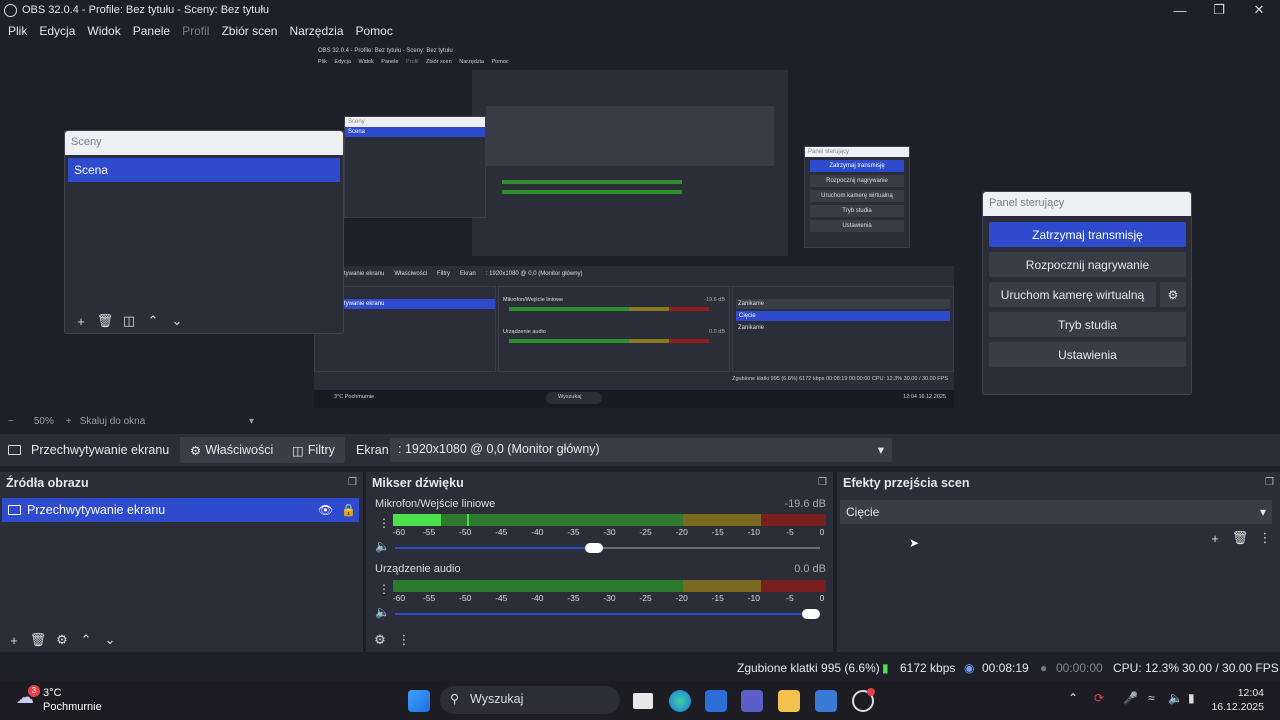  What do you see at coordinates (151, 31) in the screenshot?
I see `menu-panele: Panele` at bounding box center [151, 31].